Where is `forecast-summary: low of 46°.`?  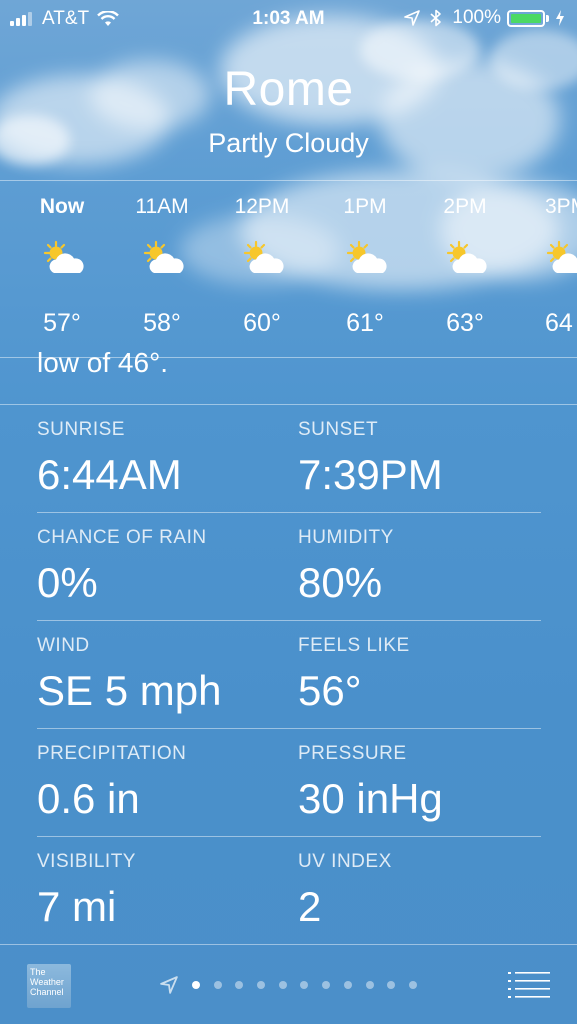 forecast-summary: low of 46°. is located at coordinates (287, 357).